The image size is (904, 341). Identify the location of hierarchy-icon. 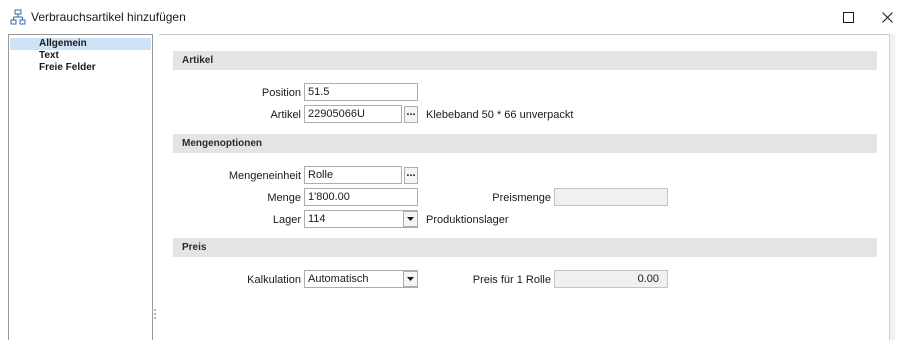
(18, 17).